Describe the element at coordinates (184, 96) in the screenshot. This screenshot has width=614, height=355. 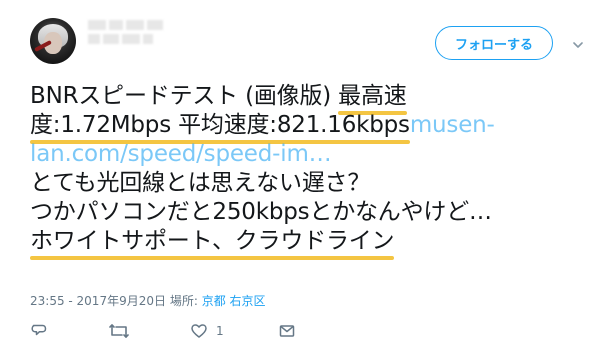
I see `tweet-text-span: BNRスピードテスト (画像版)` at that location.